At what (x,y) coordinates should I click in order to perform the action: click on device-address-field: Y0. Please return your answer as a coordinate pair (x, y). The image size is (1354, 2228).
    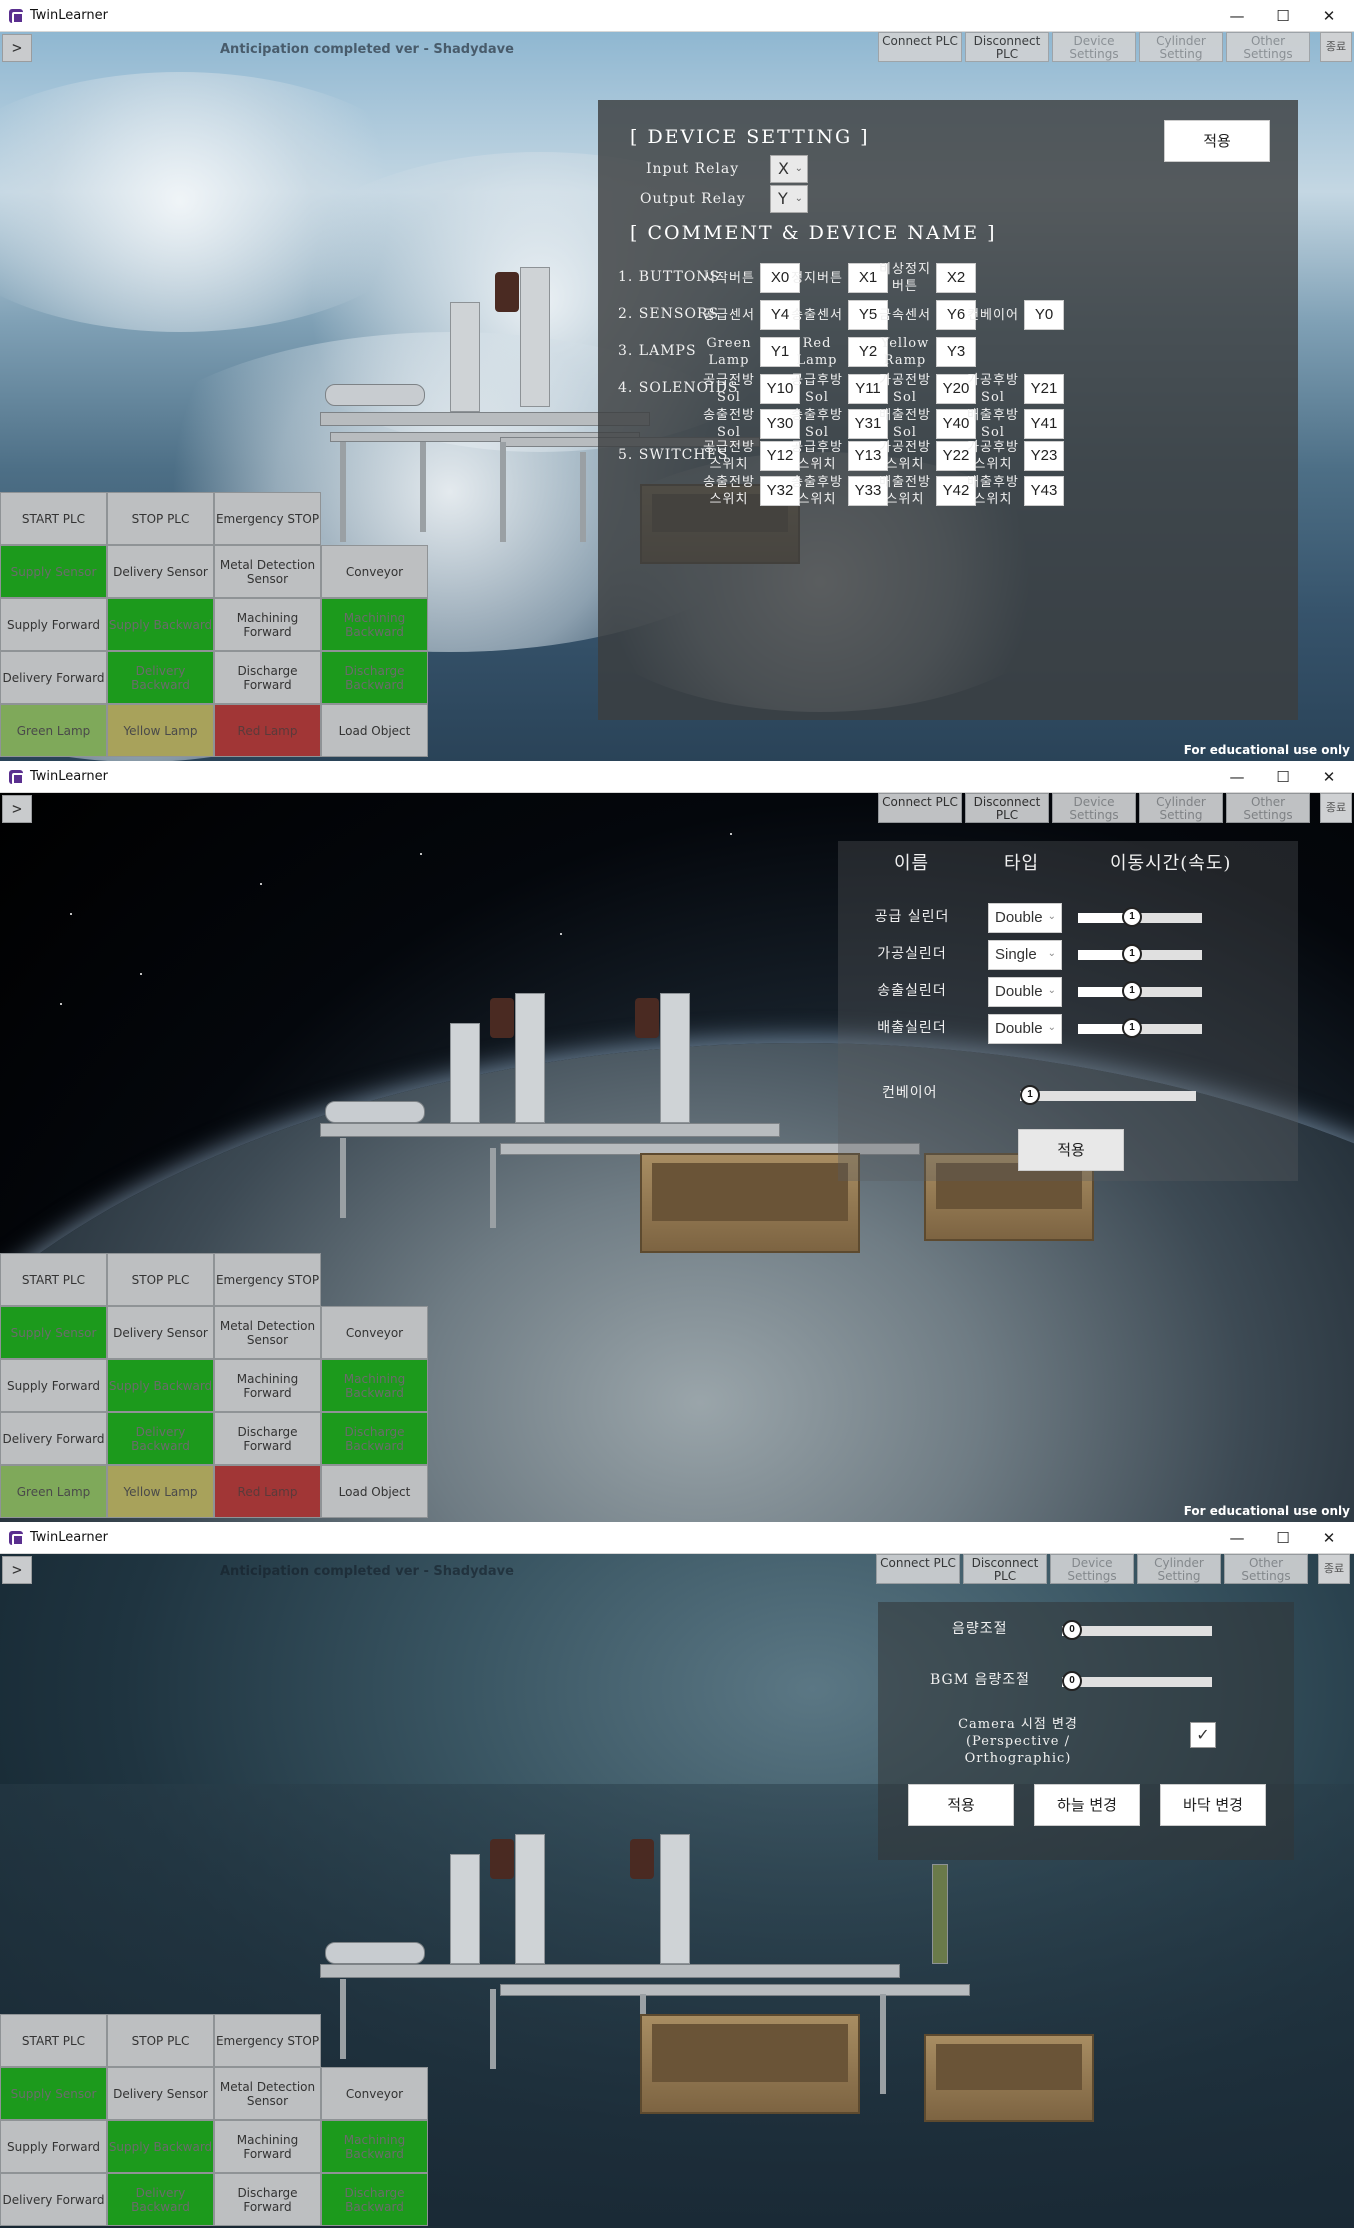
    Looking at the image, I should click on (1044, 315).